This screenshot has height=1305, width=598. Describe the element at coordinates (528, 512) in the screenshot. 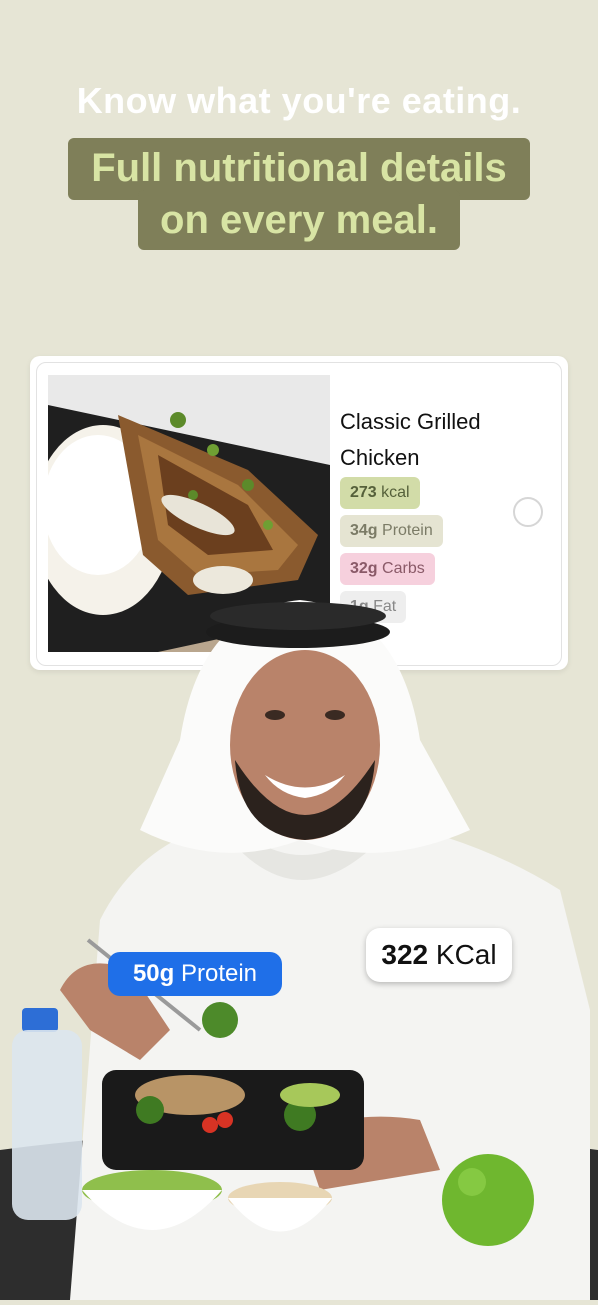

I see `select-radio` at that location.